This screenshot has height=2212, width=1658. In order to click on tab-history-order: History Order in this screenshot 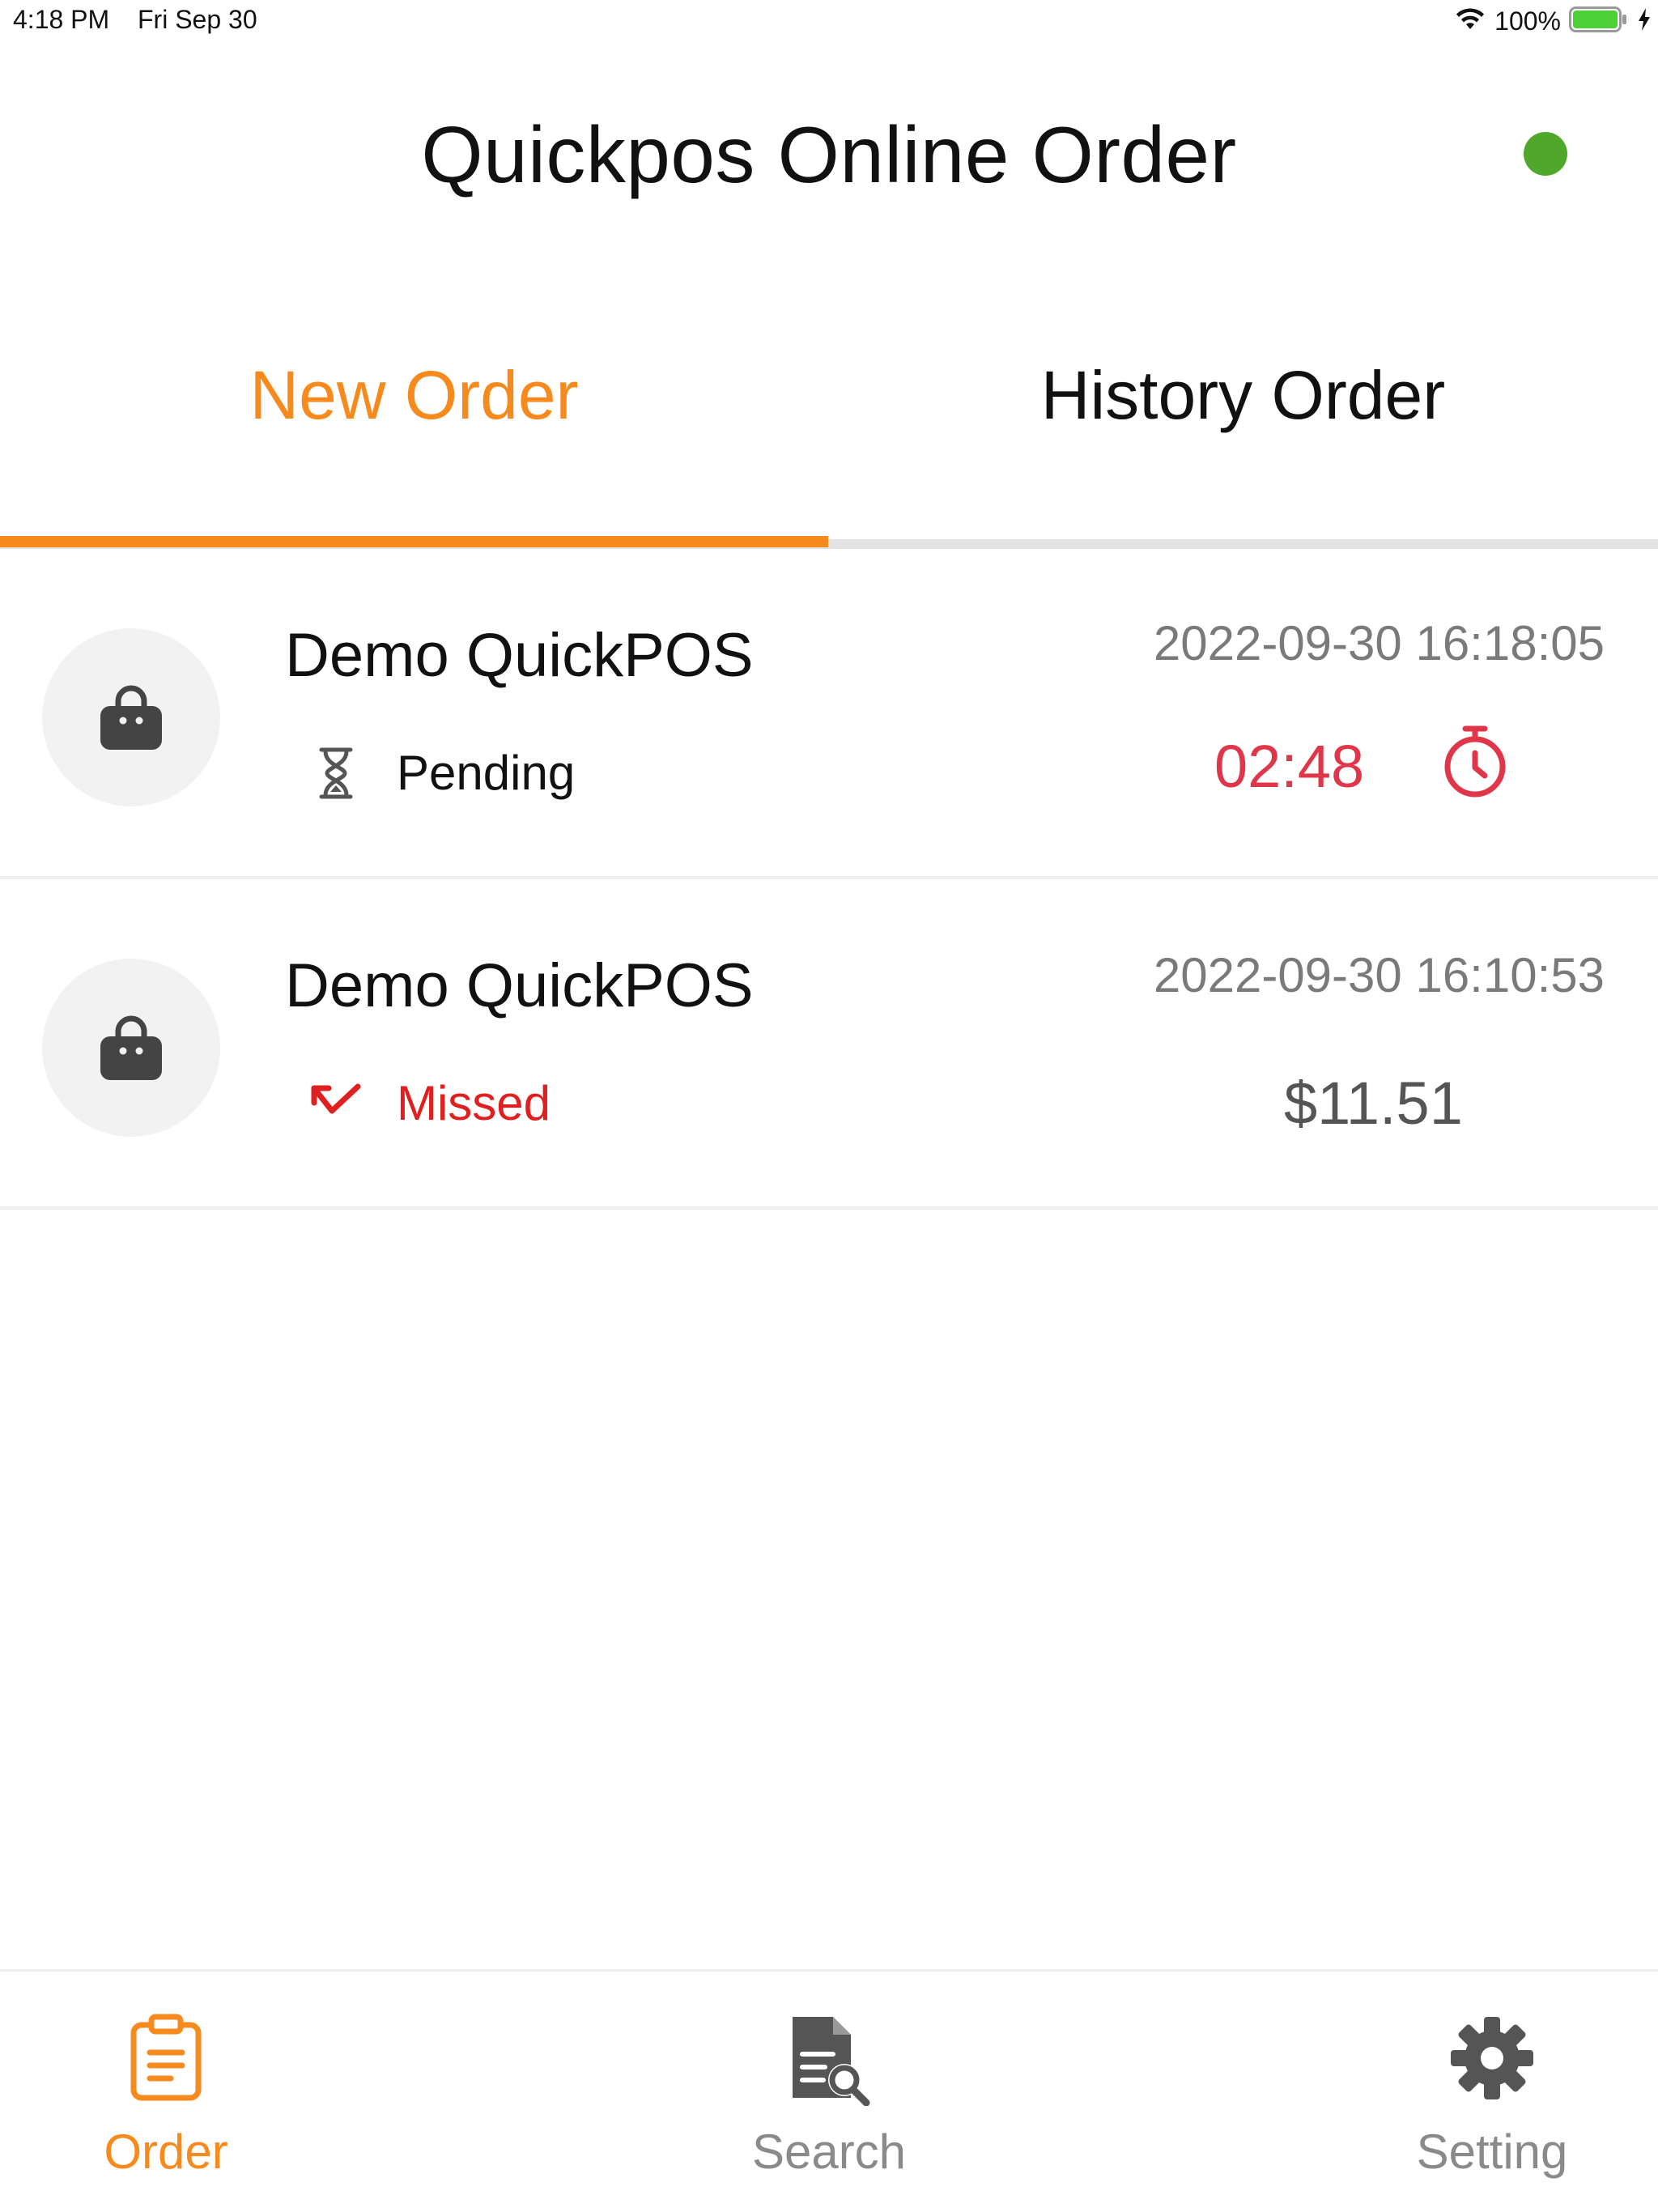, I will do `click(1243, 396)`.